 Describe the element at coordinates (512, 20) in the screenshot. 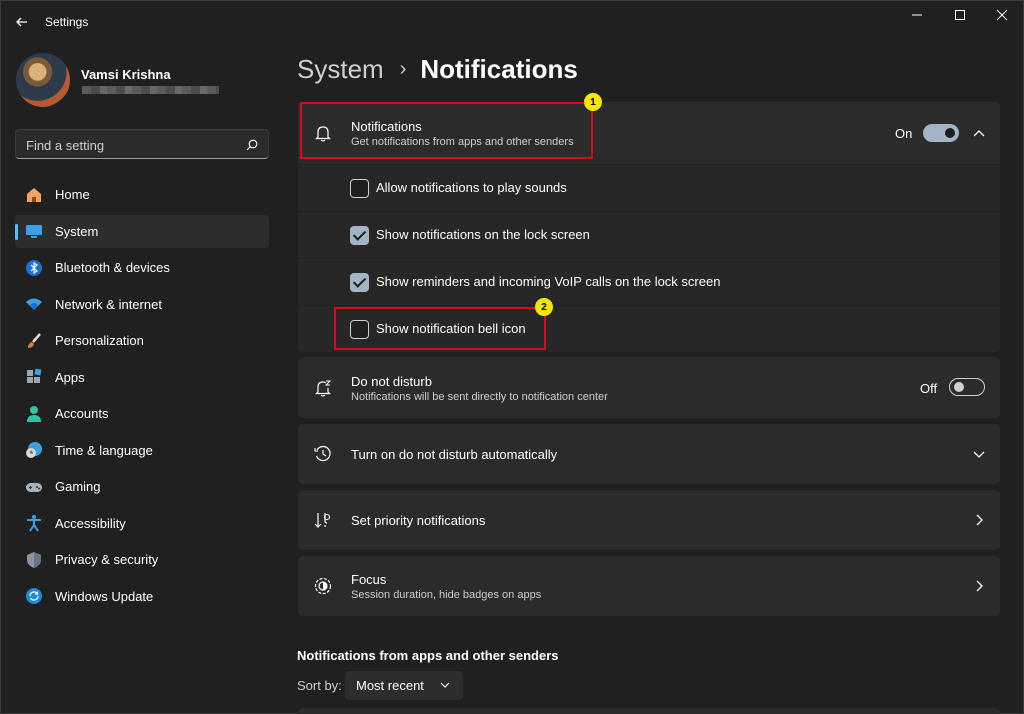

I see `title-bar: Settings` at that location.